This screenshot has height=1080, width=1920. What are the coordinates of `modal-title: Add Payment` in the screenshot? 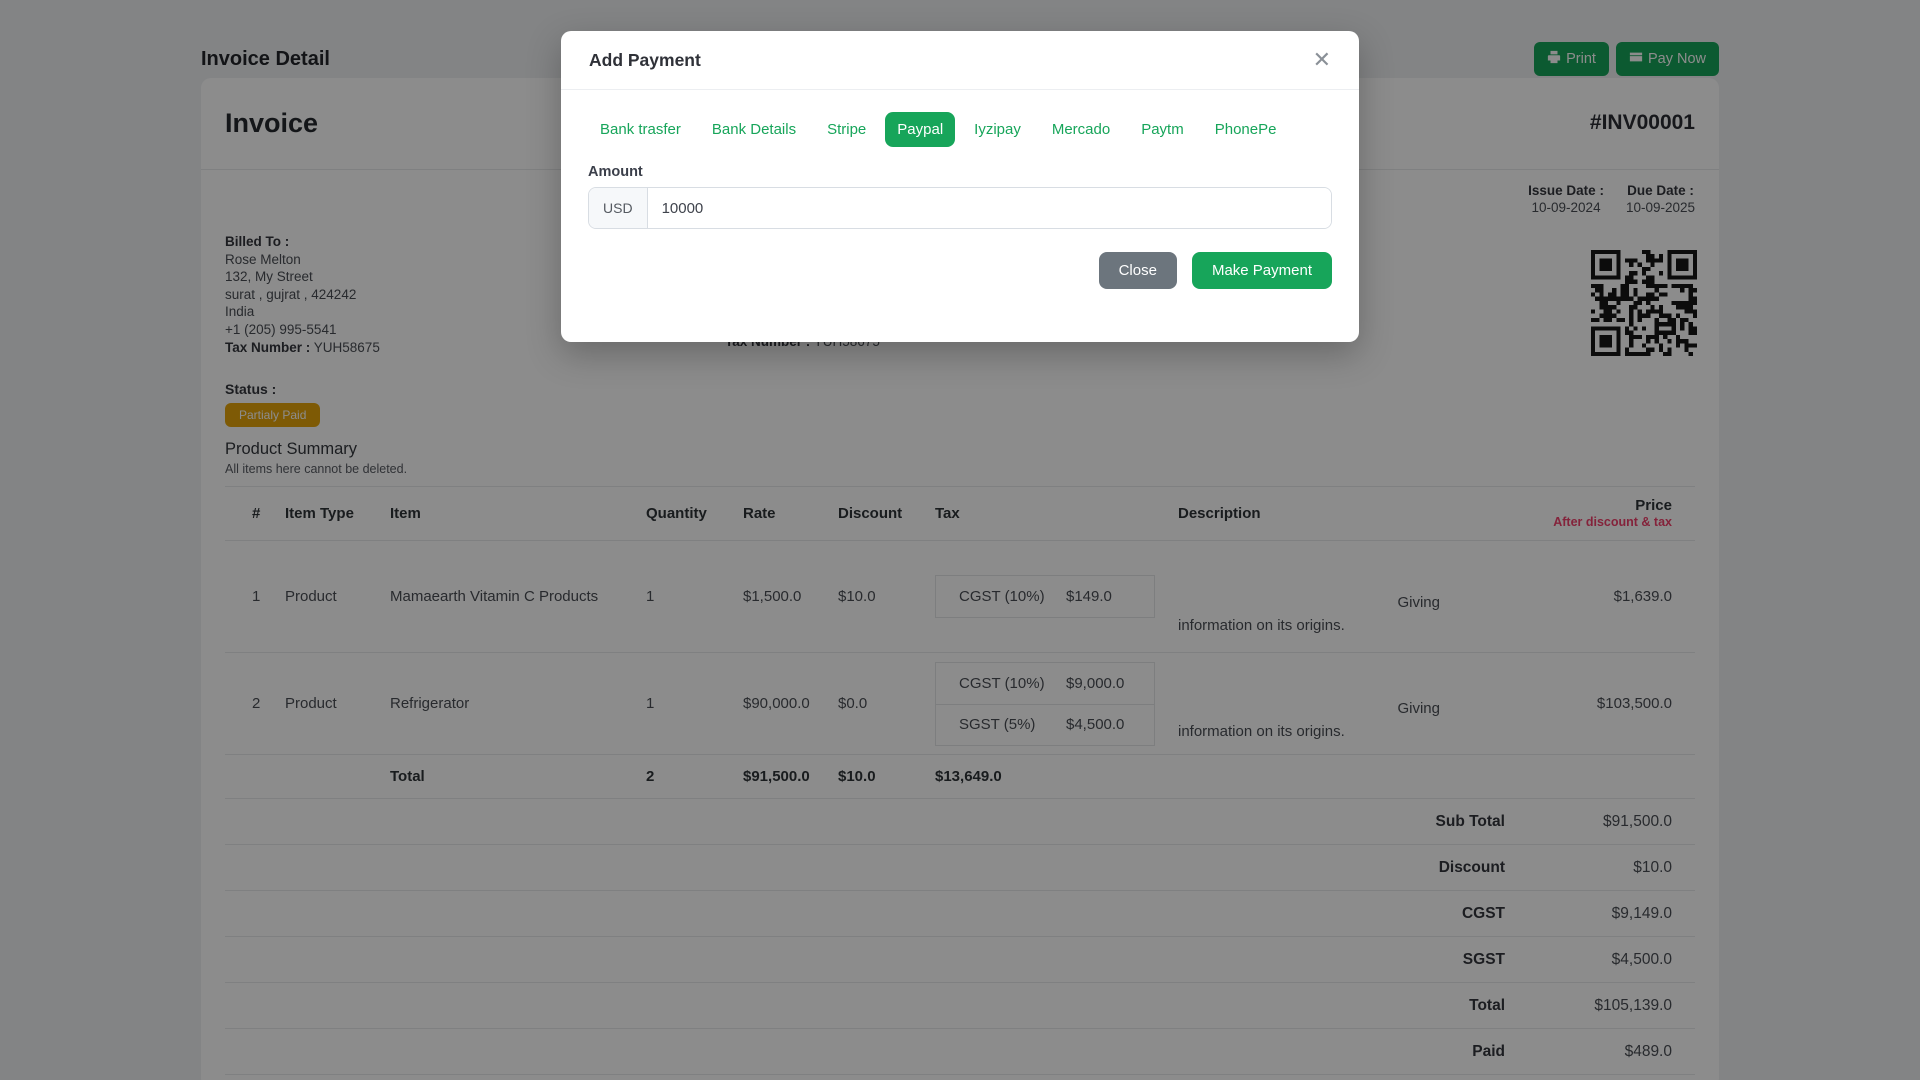 It's located at (645, 59).